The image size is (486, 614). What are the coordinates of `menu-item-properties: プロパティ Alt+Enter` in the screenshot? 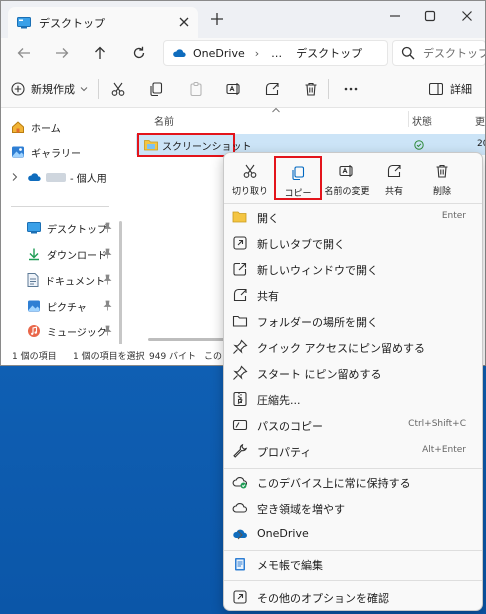 It's located at (353, 451).